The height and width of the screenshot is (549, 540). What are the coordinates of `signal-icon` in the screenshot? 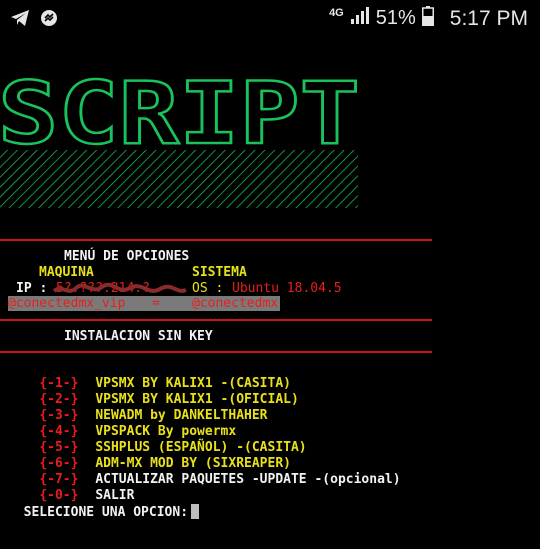 It's located at (360, 18).